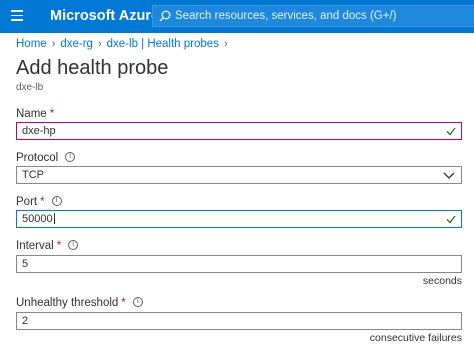 The image size is (474, 350). I want to click on brand-title: Microsoft Azure, so click(104, 16).